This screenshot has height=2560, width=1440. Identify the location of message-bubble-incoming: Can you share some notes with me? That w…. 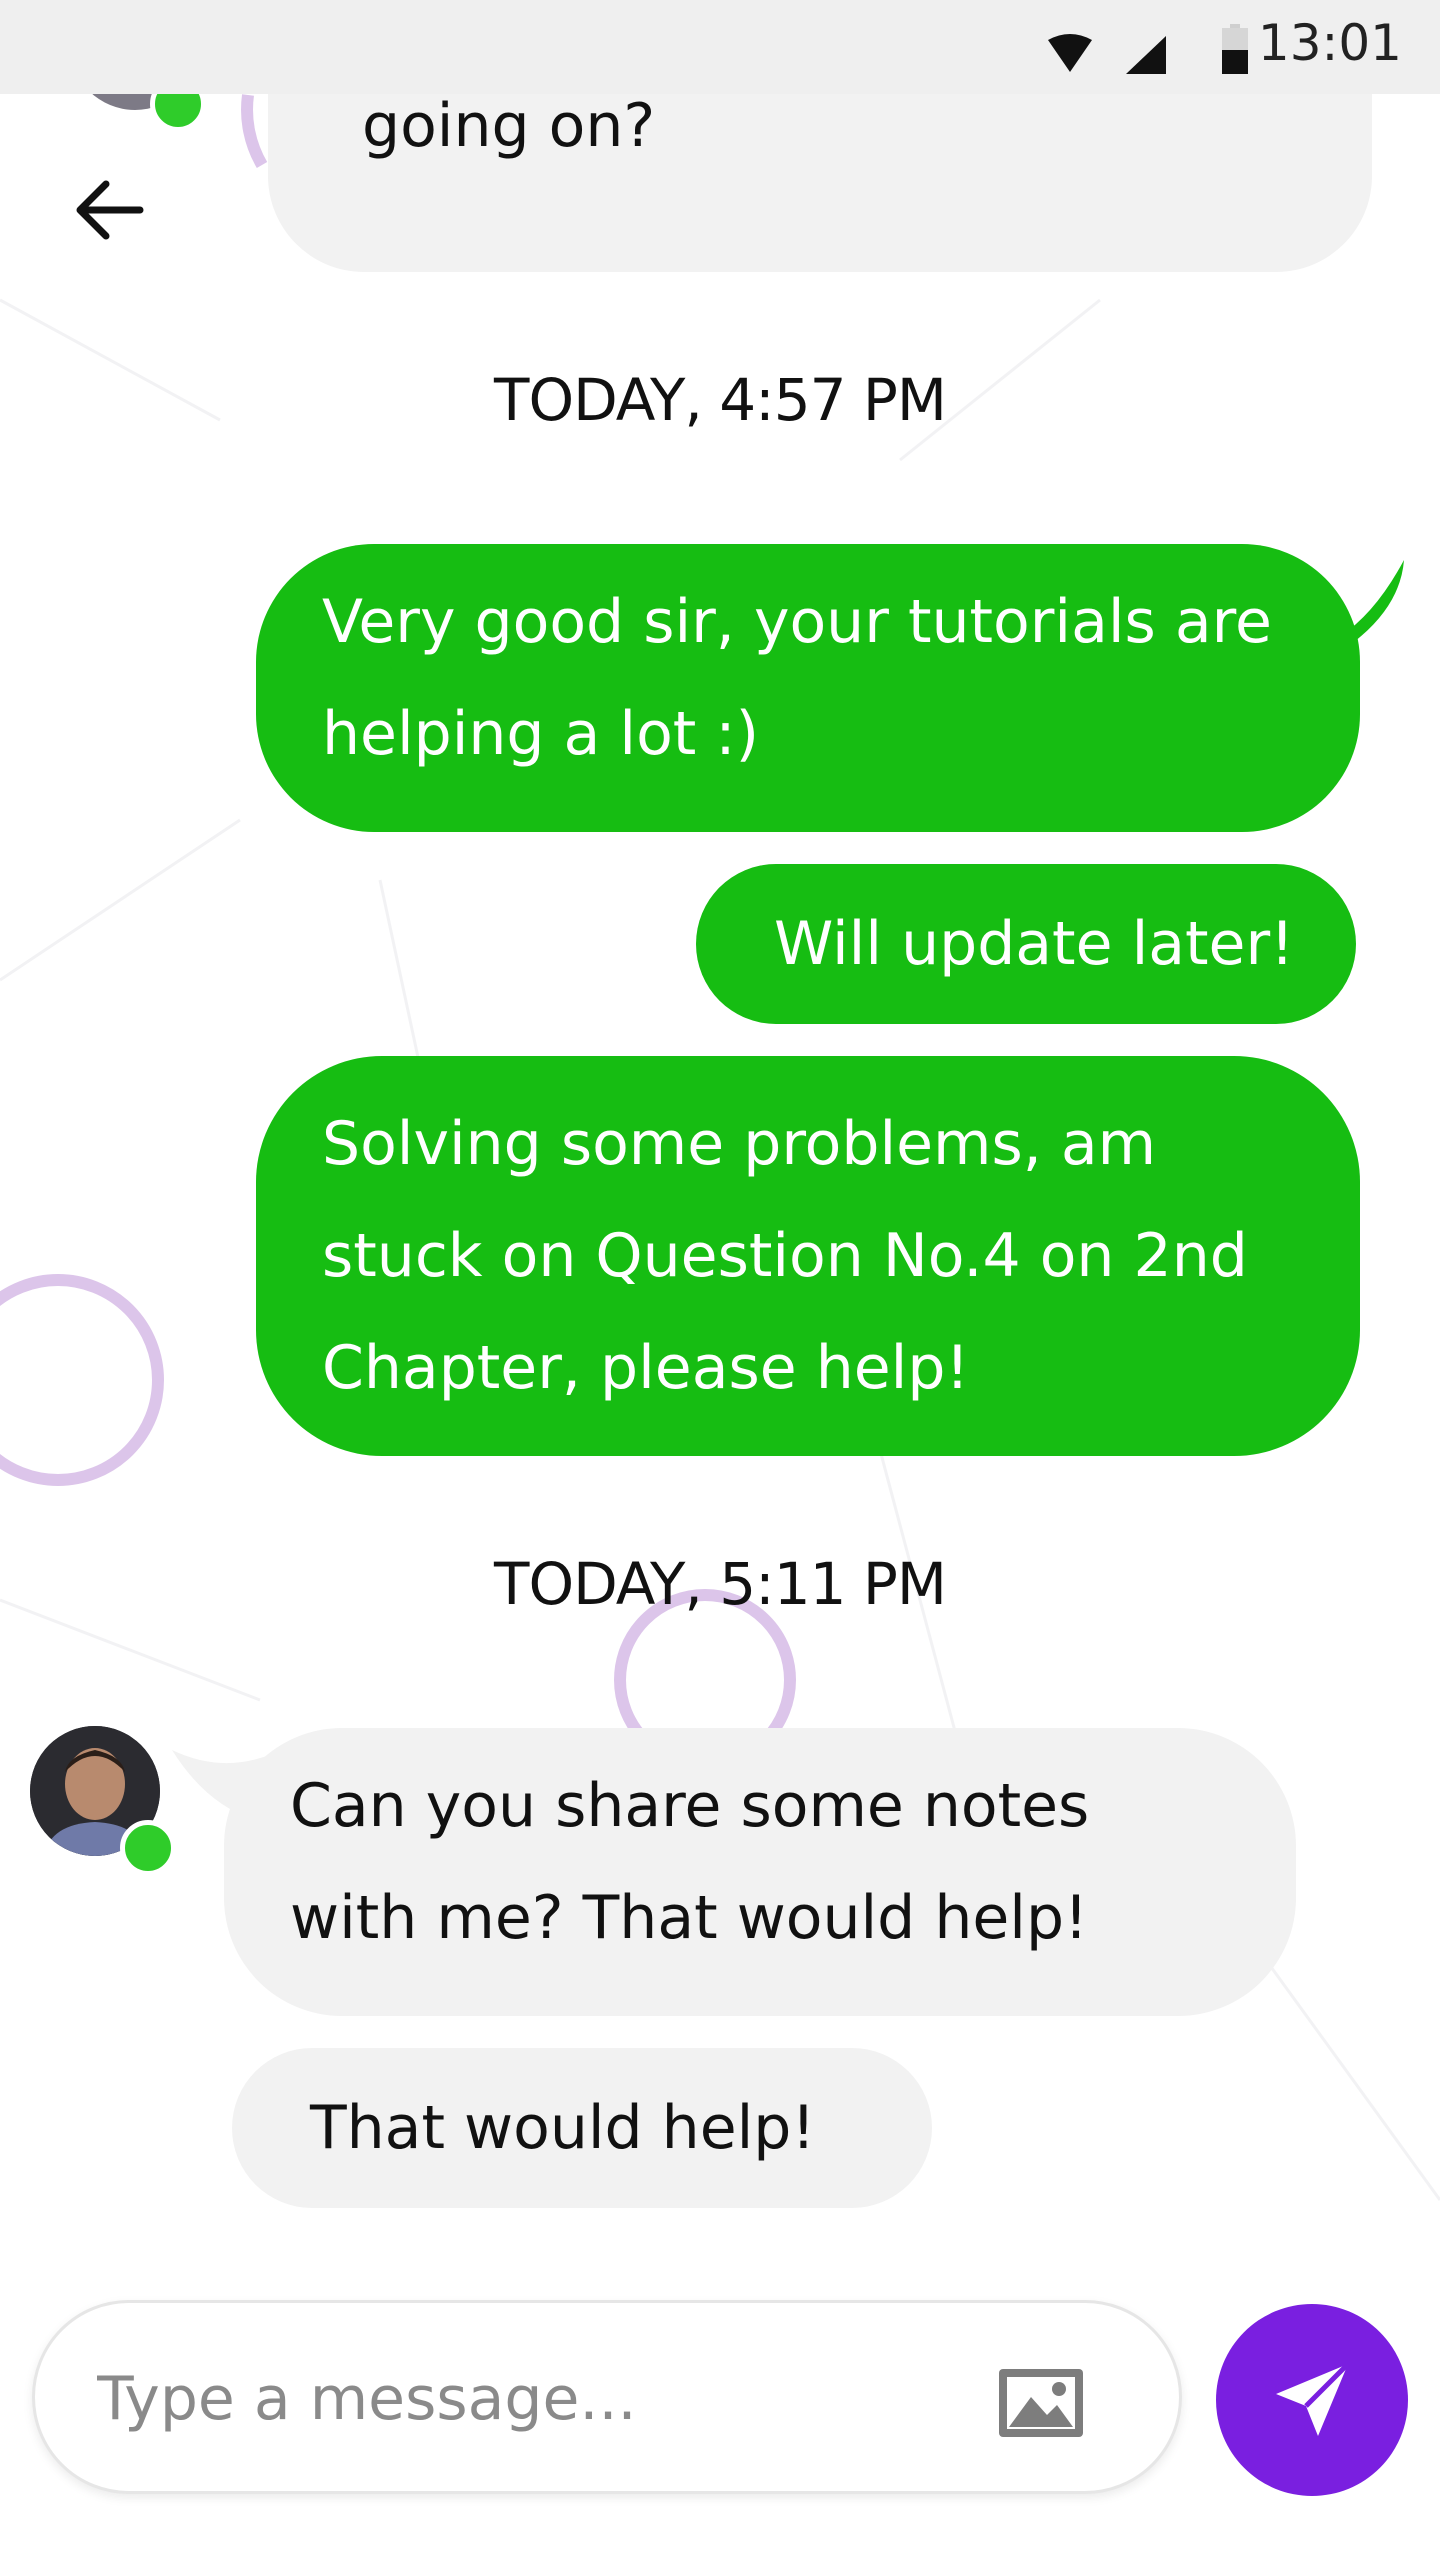
(760, 1872).